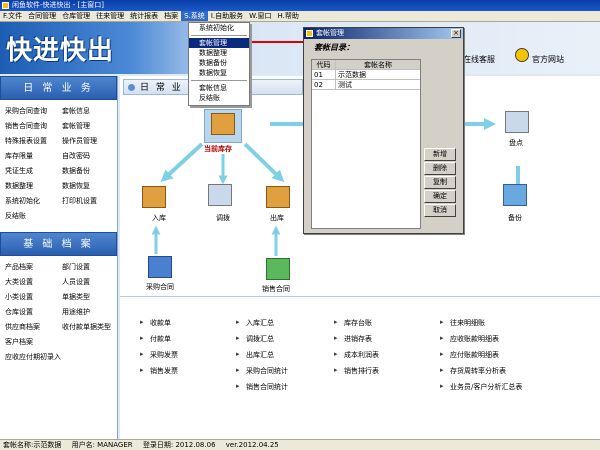  What do you see at coordinates (219, 53) in the screenshot?
I see `menu-item-data-tidy: 数据整理` at bounding box center [219, 53].